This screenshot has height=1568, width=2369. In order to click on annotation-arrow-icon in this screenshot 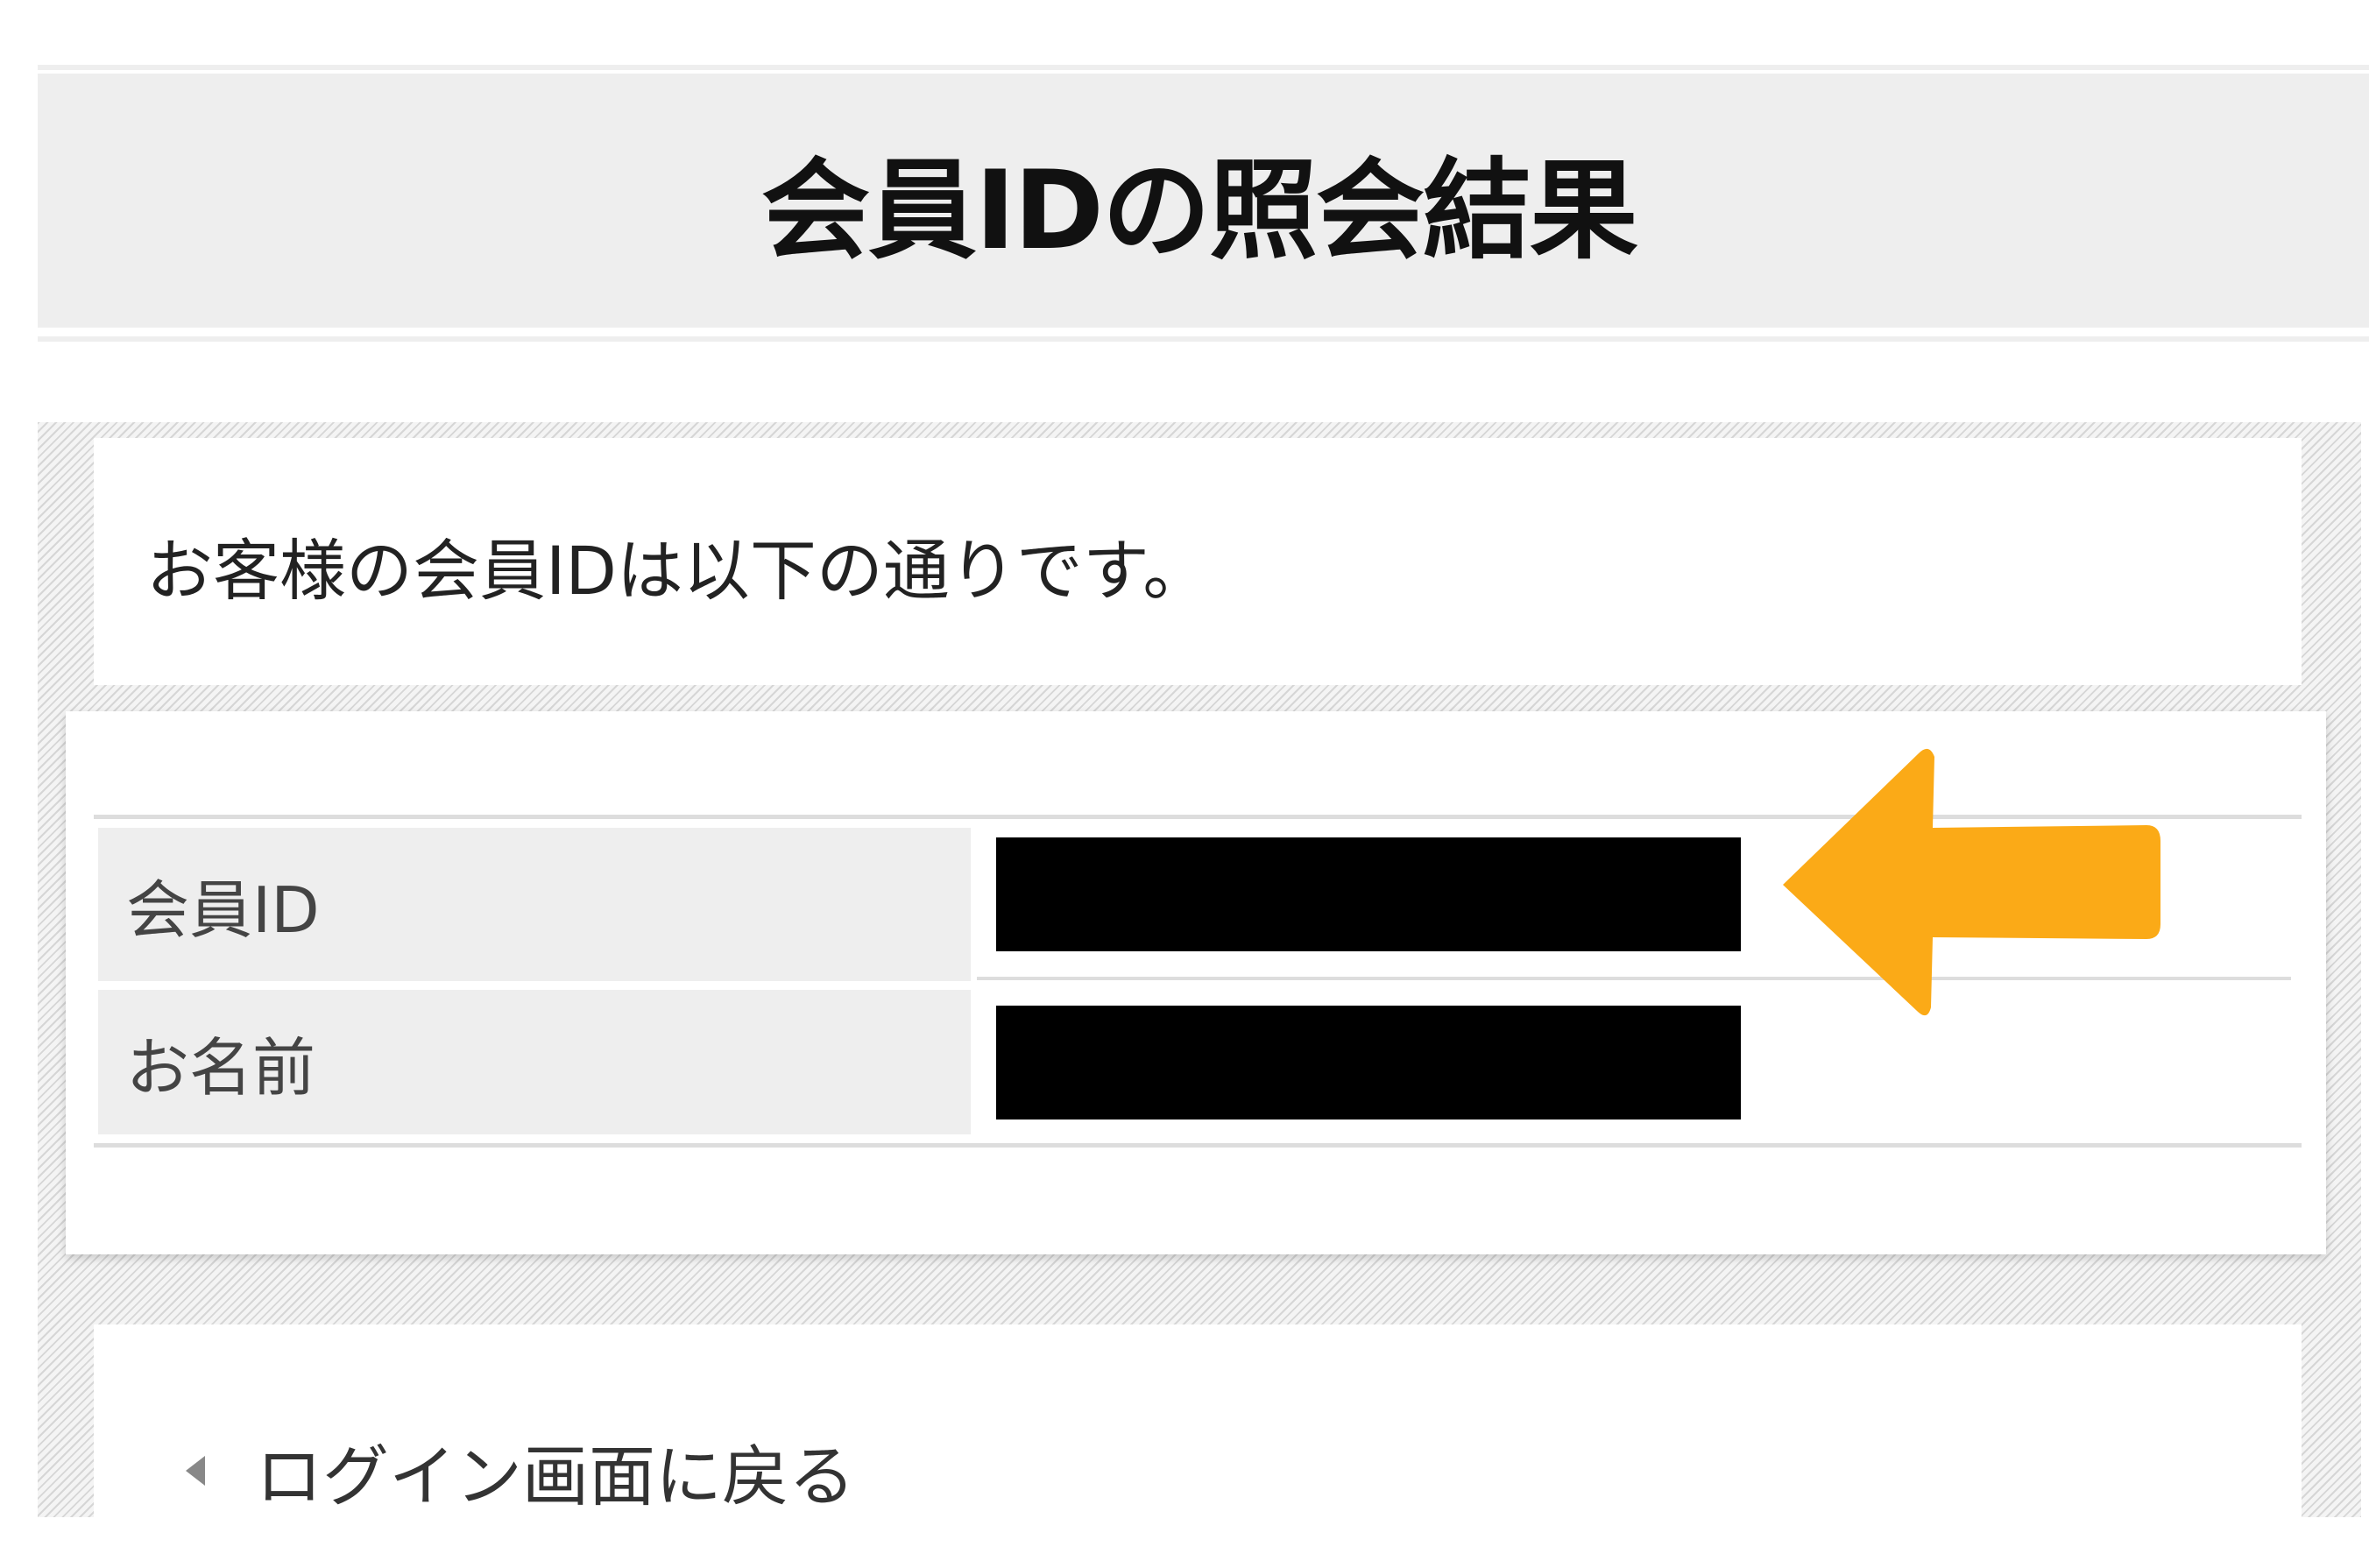, I will do `click(1971, 882)`.